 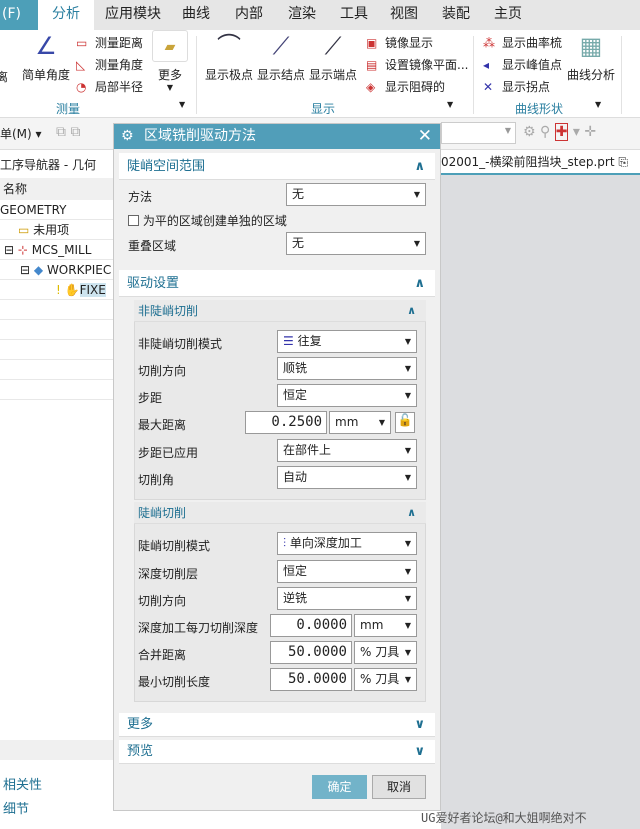 I want to click on stepover-select: 恒定, so click(x=347, y=395).